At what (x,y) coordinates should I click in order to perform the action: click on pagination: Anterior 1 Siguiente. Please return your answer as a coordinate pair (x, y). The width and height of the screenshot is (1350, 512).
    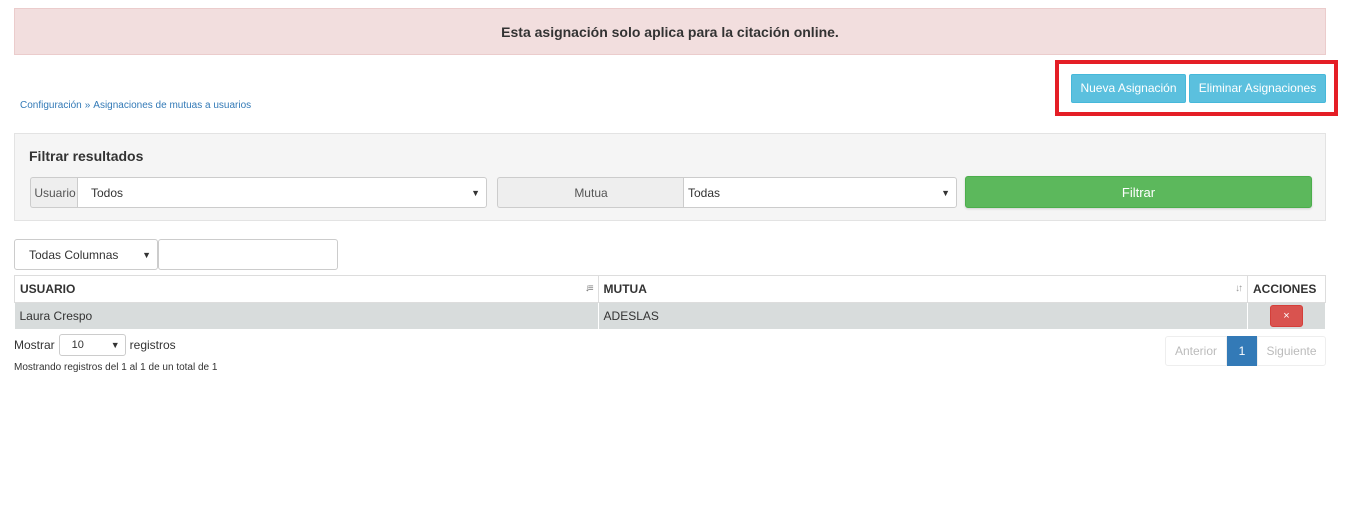
    Looking at the image, I should click on (1245, 351).